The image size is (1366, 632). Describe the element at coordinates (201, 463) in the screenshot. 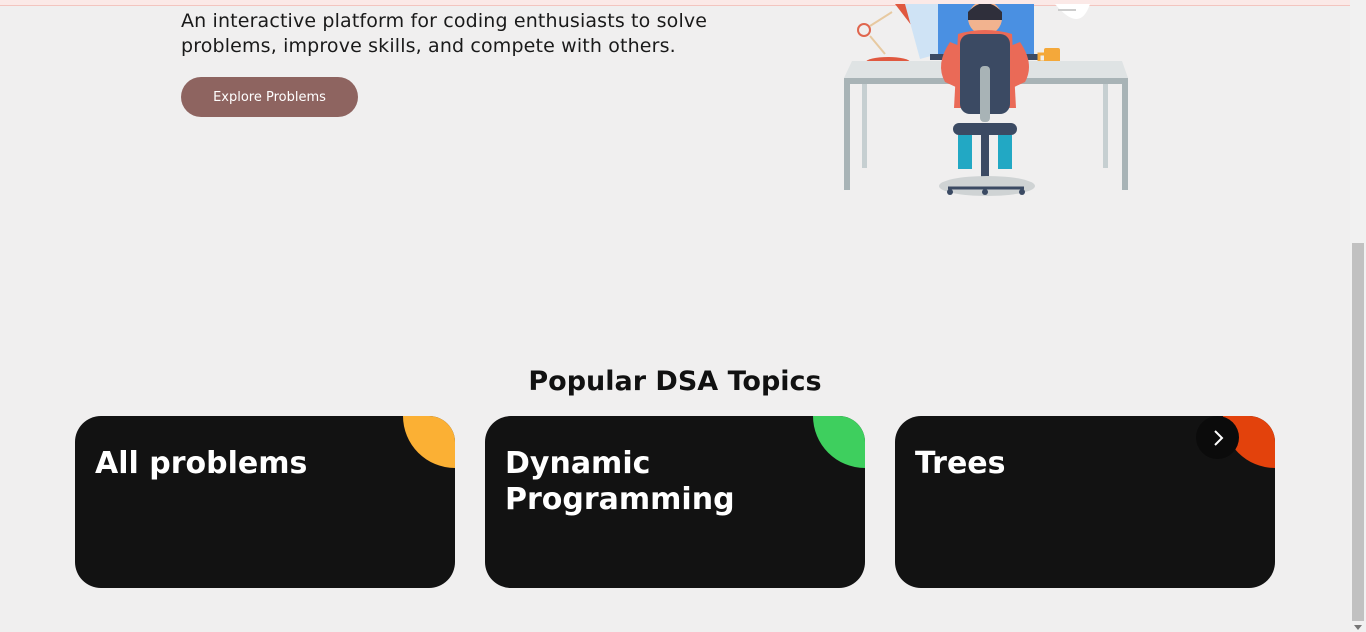

I see `topic-card-title: All problems` at that location.